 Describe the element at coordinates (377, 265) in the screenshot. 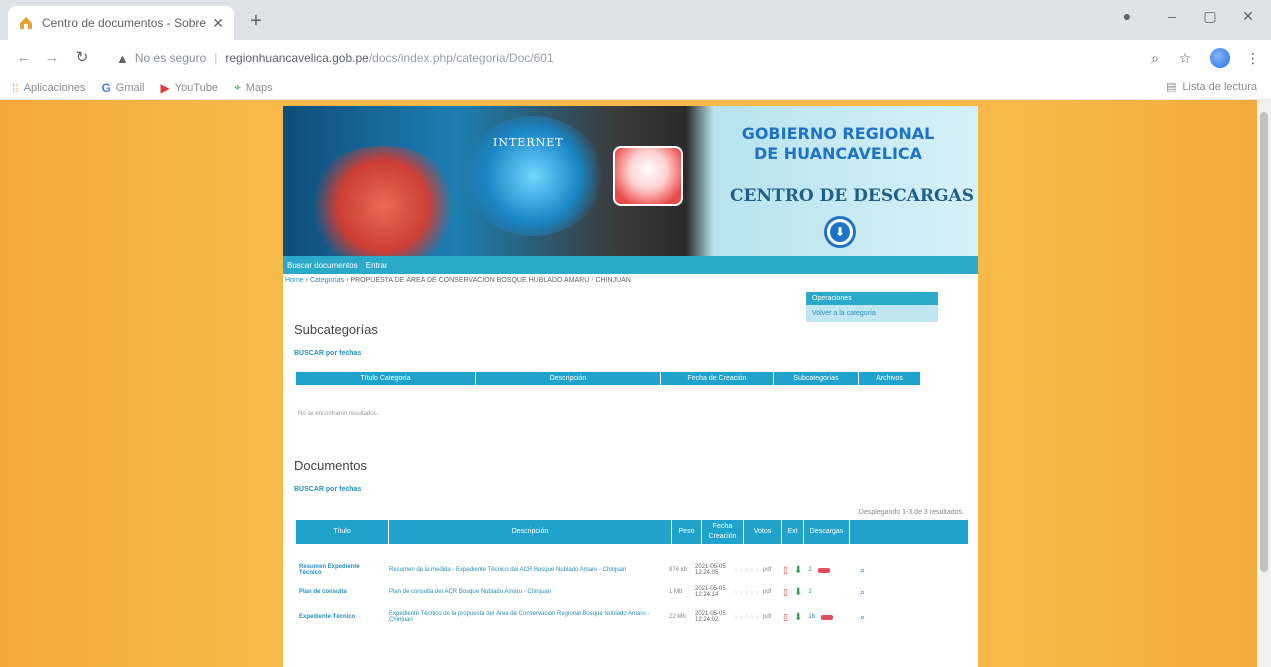

I see `menu-item-entrar: Entrar` at that location.